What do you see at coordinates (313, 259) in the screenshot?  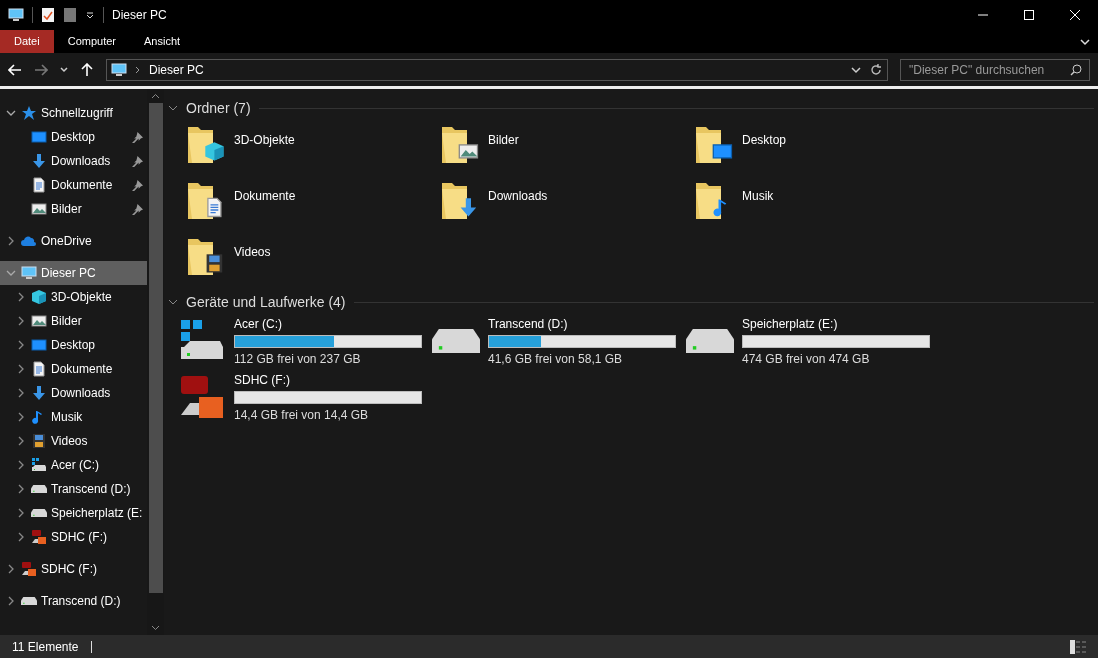 I see `folder-tile: Videos` at bounding box center [313, 259].